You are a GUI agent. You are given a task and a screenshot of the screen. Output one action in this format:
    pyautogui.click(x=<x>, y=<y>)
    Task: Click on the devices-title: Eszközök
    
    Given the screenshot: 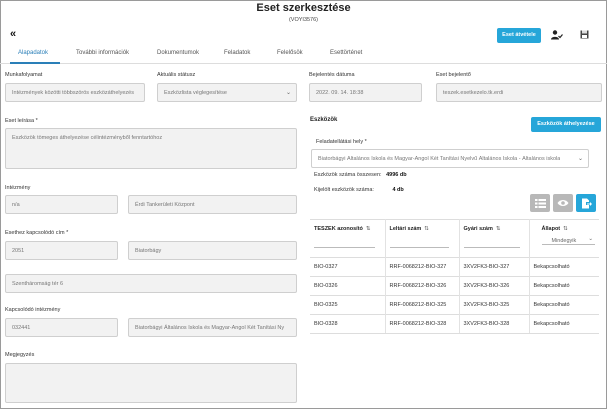 What is the action you would take?
    pyautogui.click(x=324, y=120)
    